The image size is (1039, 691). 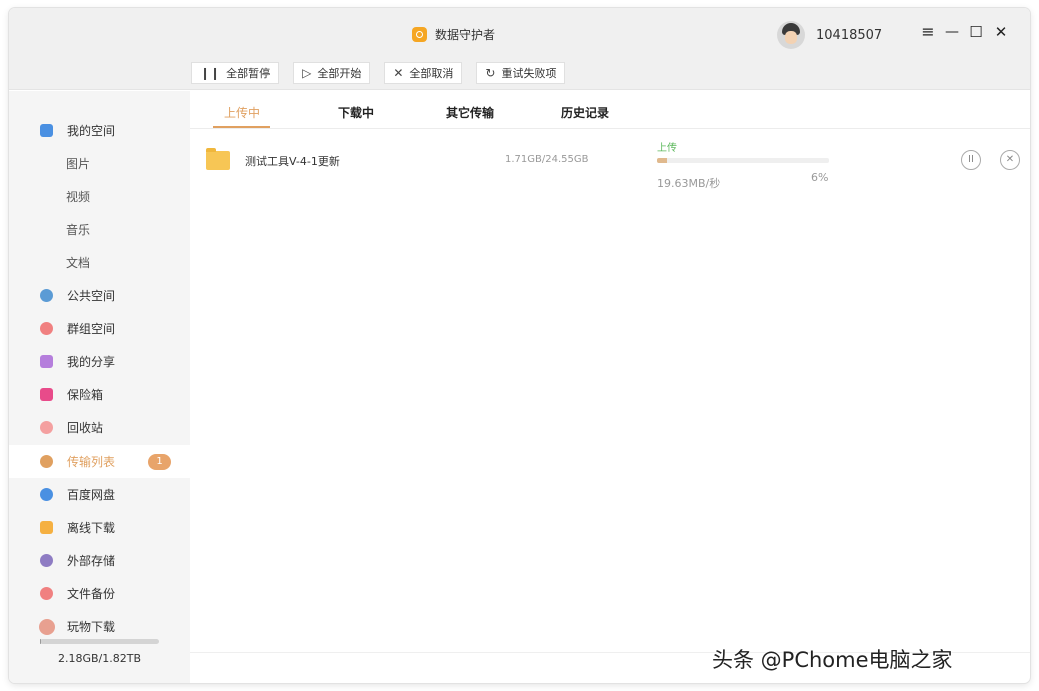 What do you see at coordinates (419, 34) in the screenshot?
I see `app-logo-icon` at bounding box center [419, 34].